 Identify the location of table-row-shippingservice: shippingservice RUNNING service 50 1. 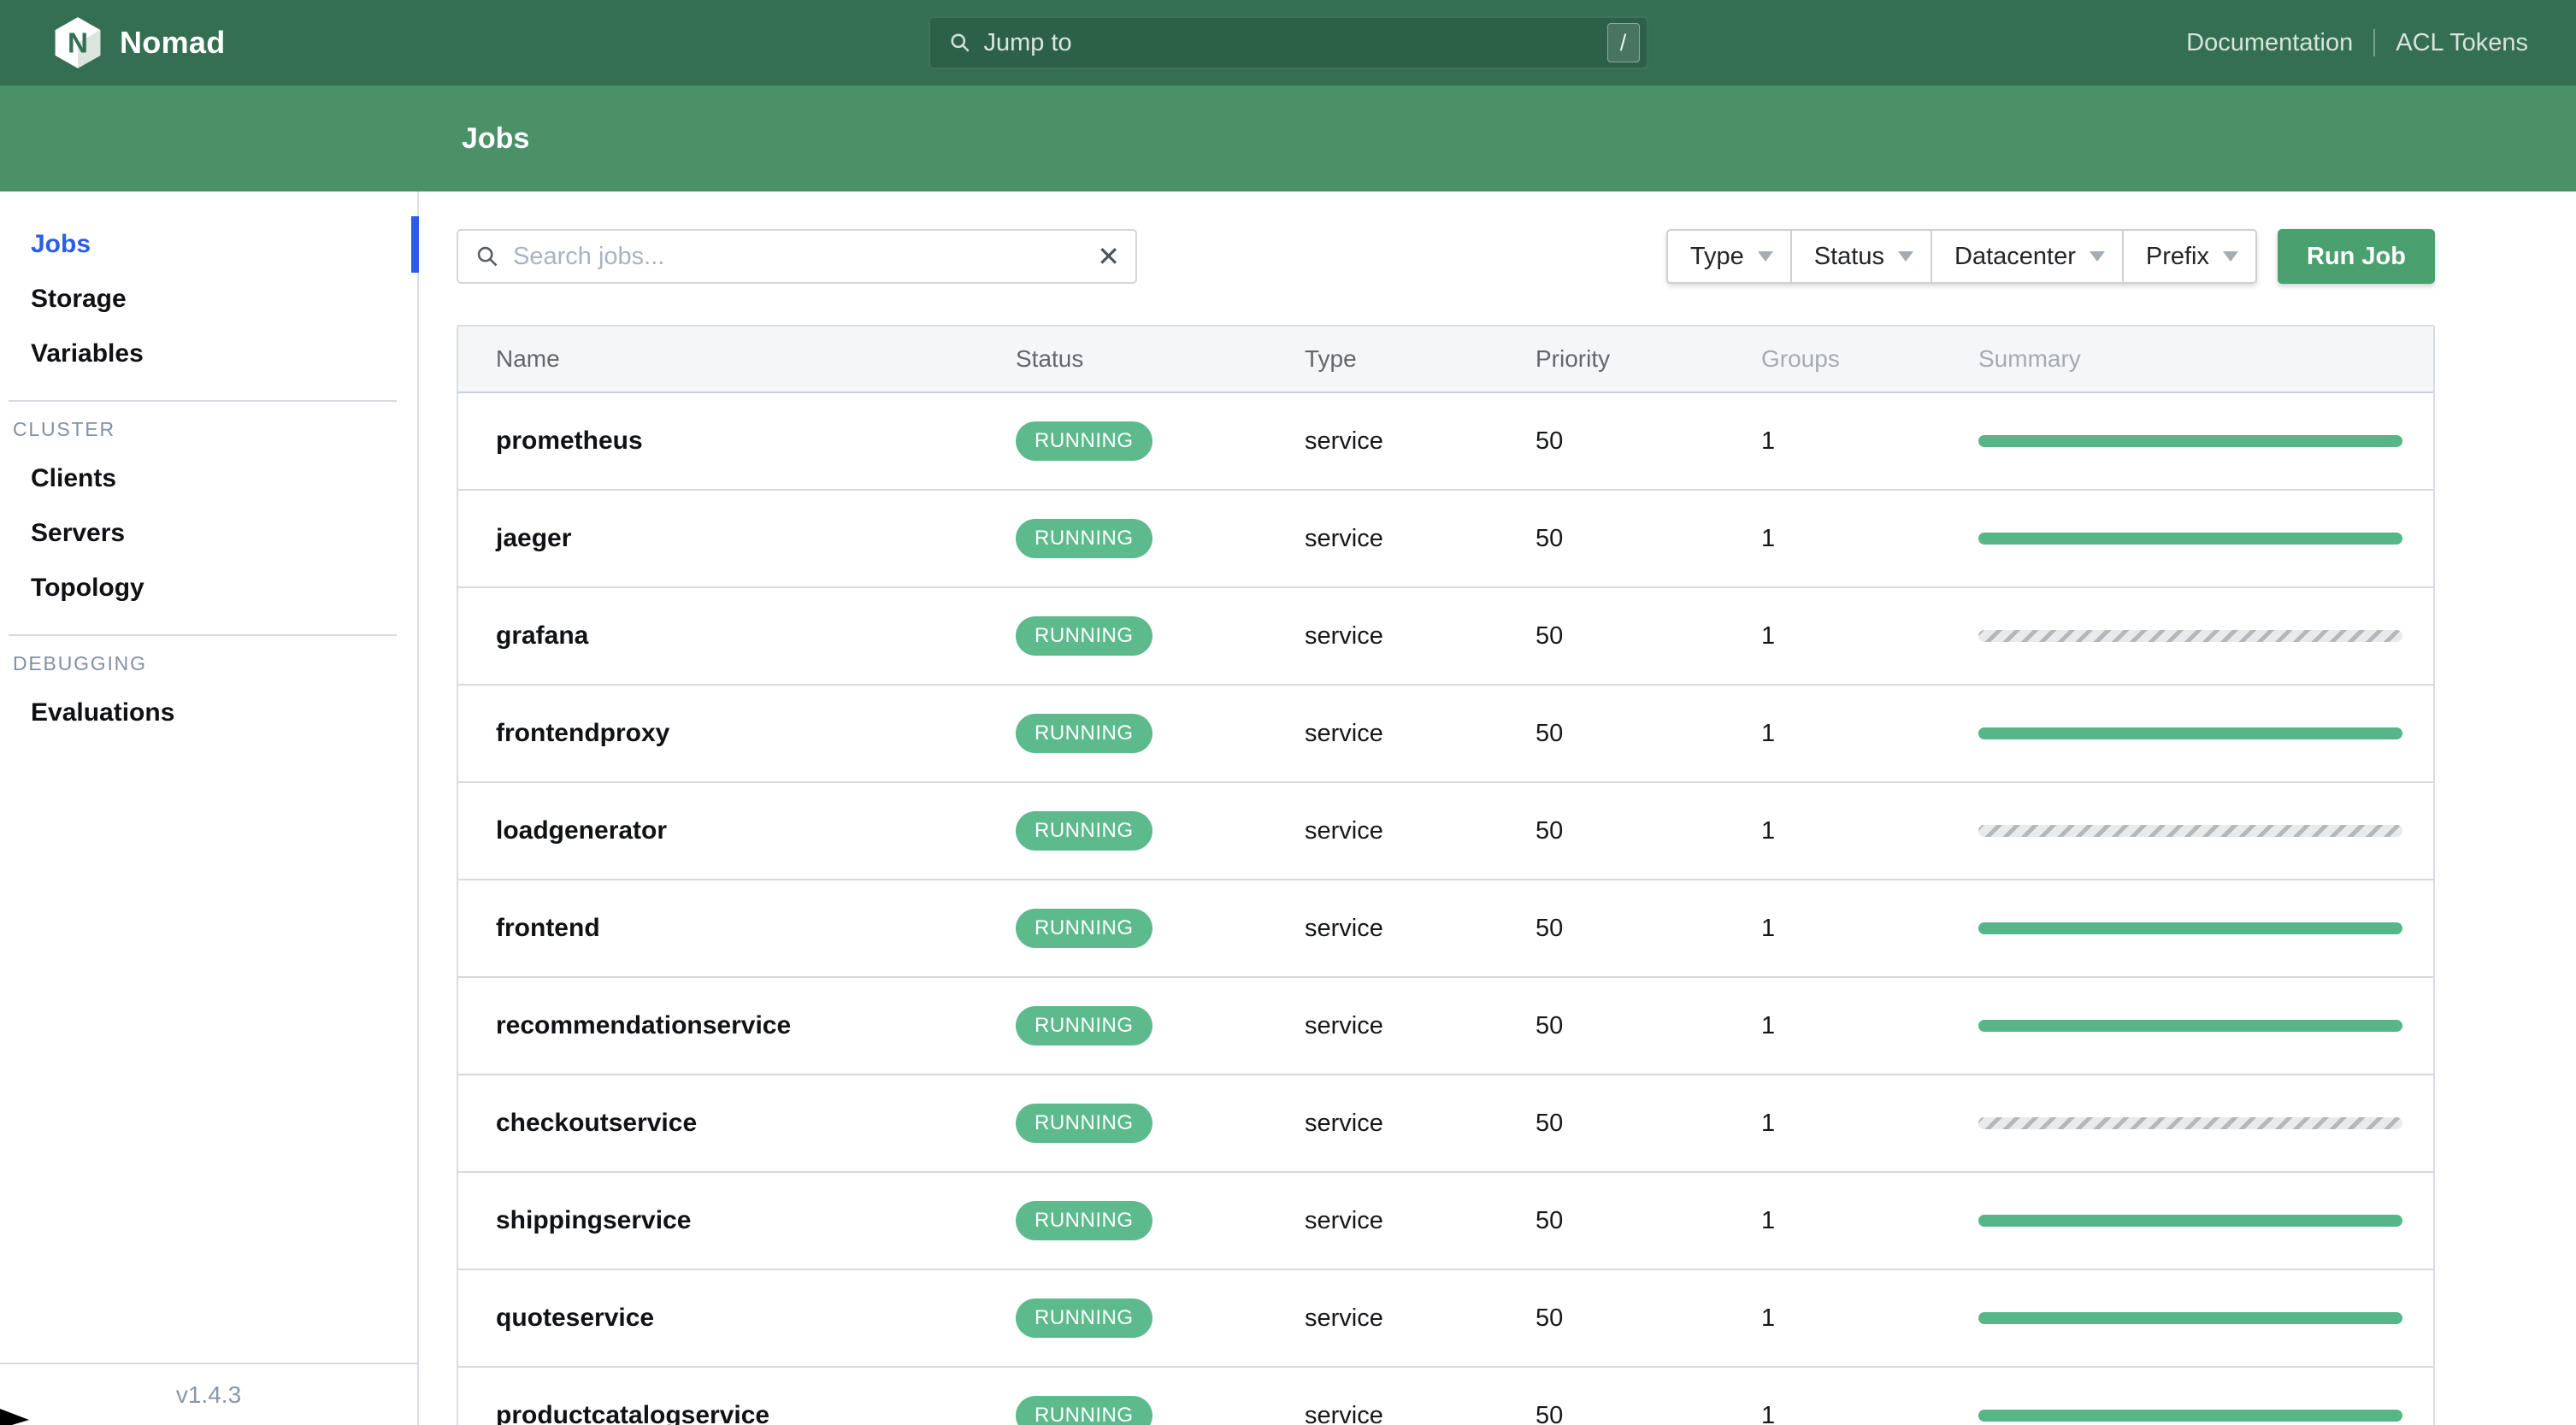
(1445, 1221).